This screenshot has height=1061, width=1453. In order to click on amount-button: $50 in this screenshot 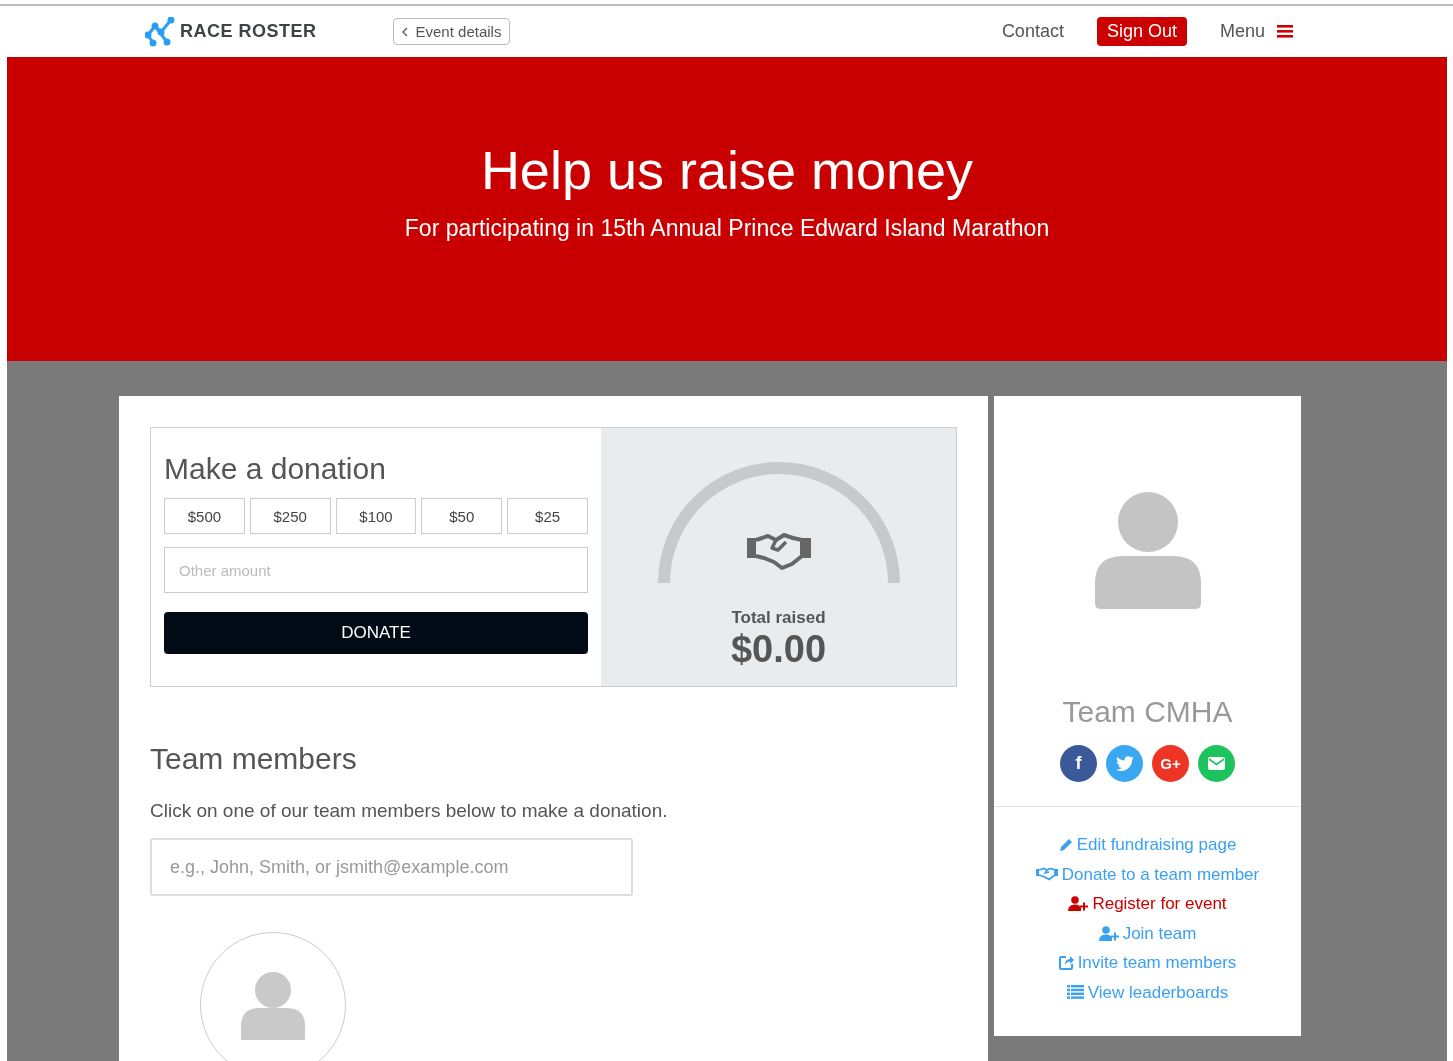, I will do `click(462, 516)`.